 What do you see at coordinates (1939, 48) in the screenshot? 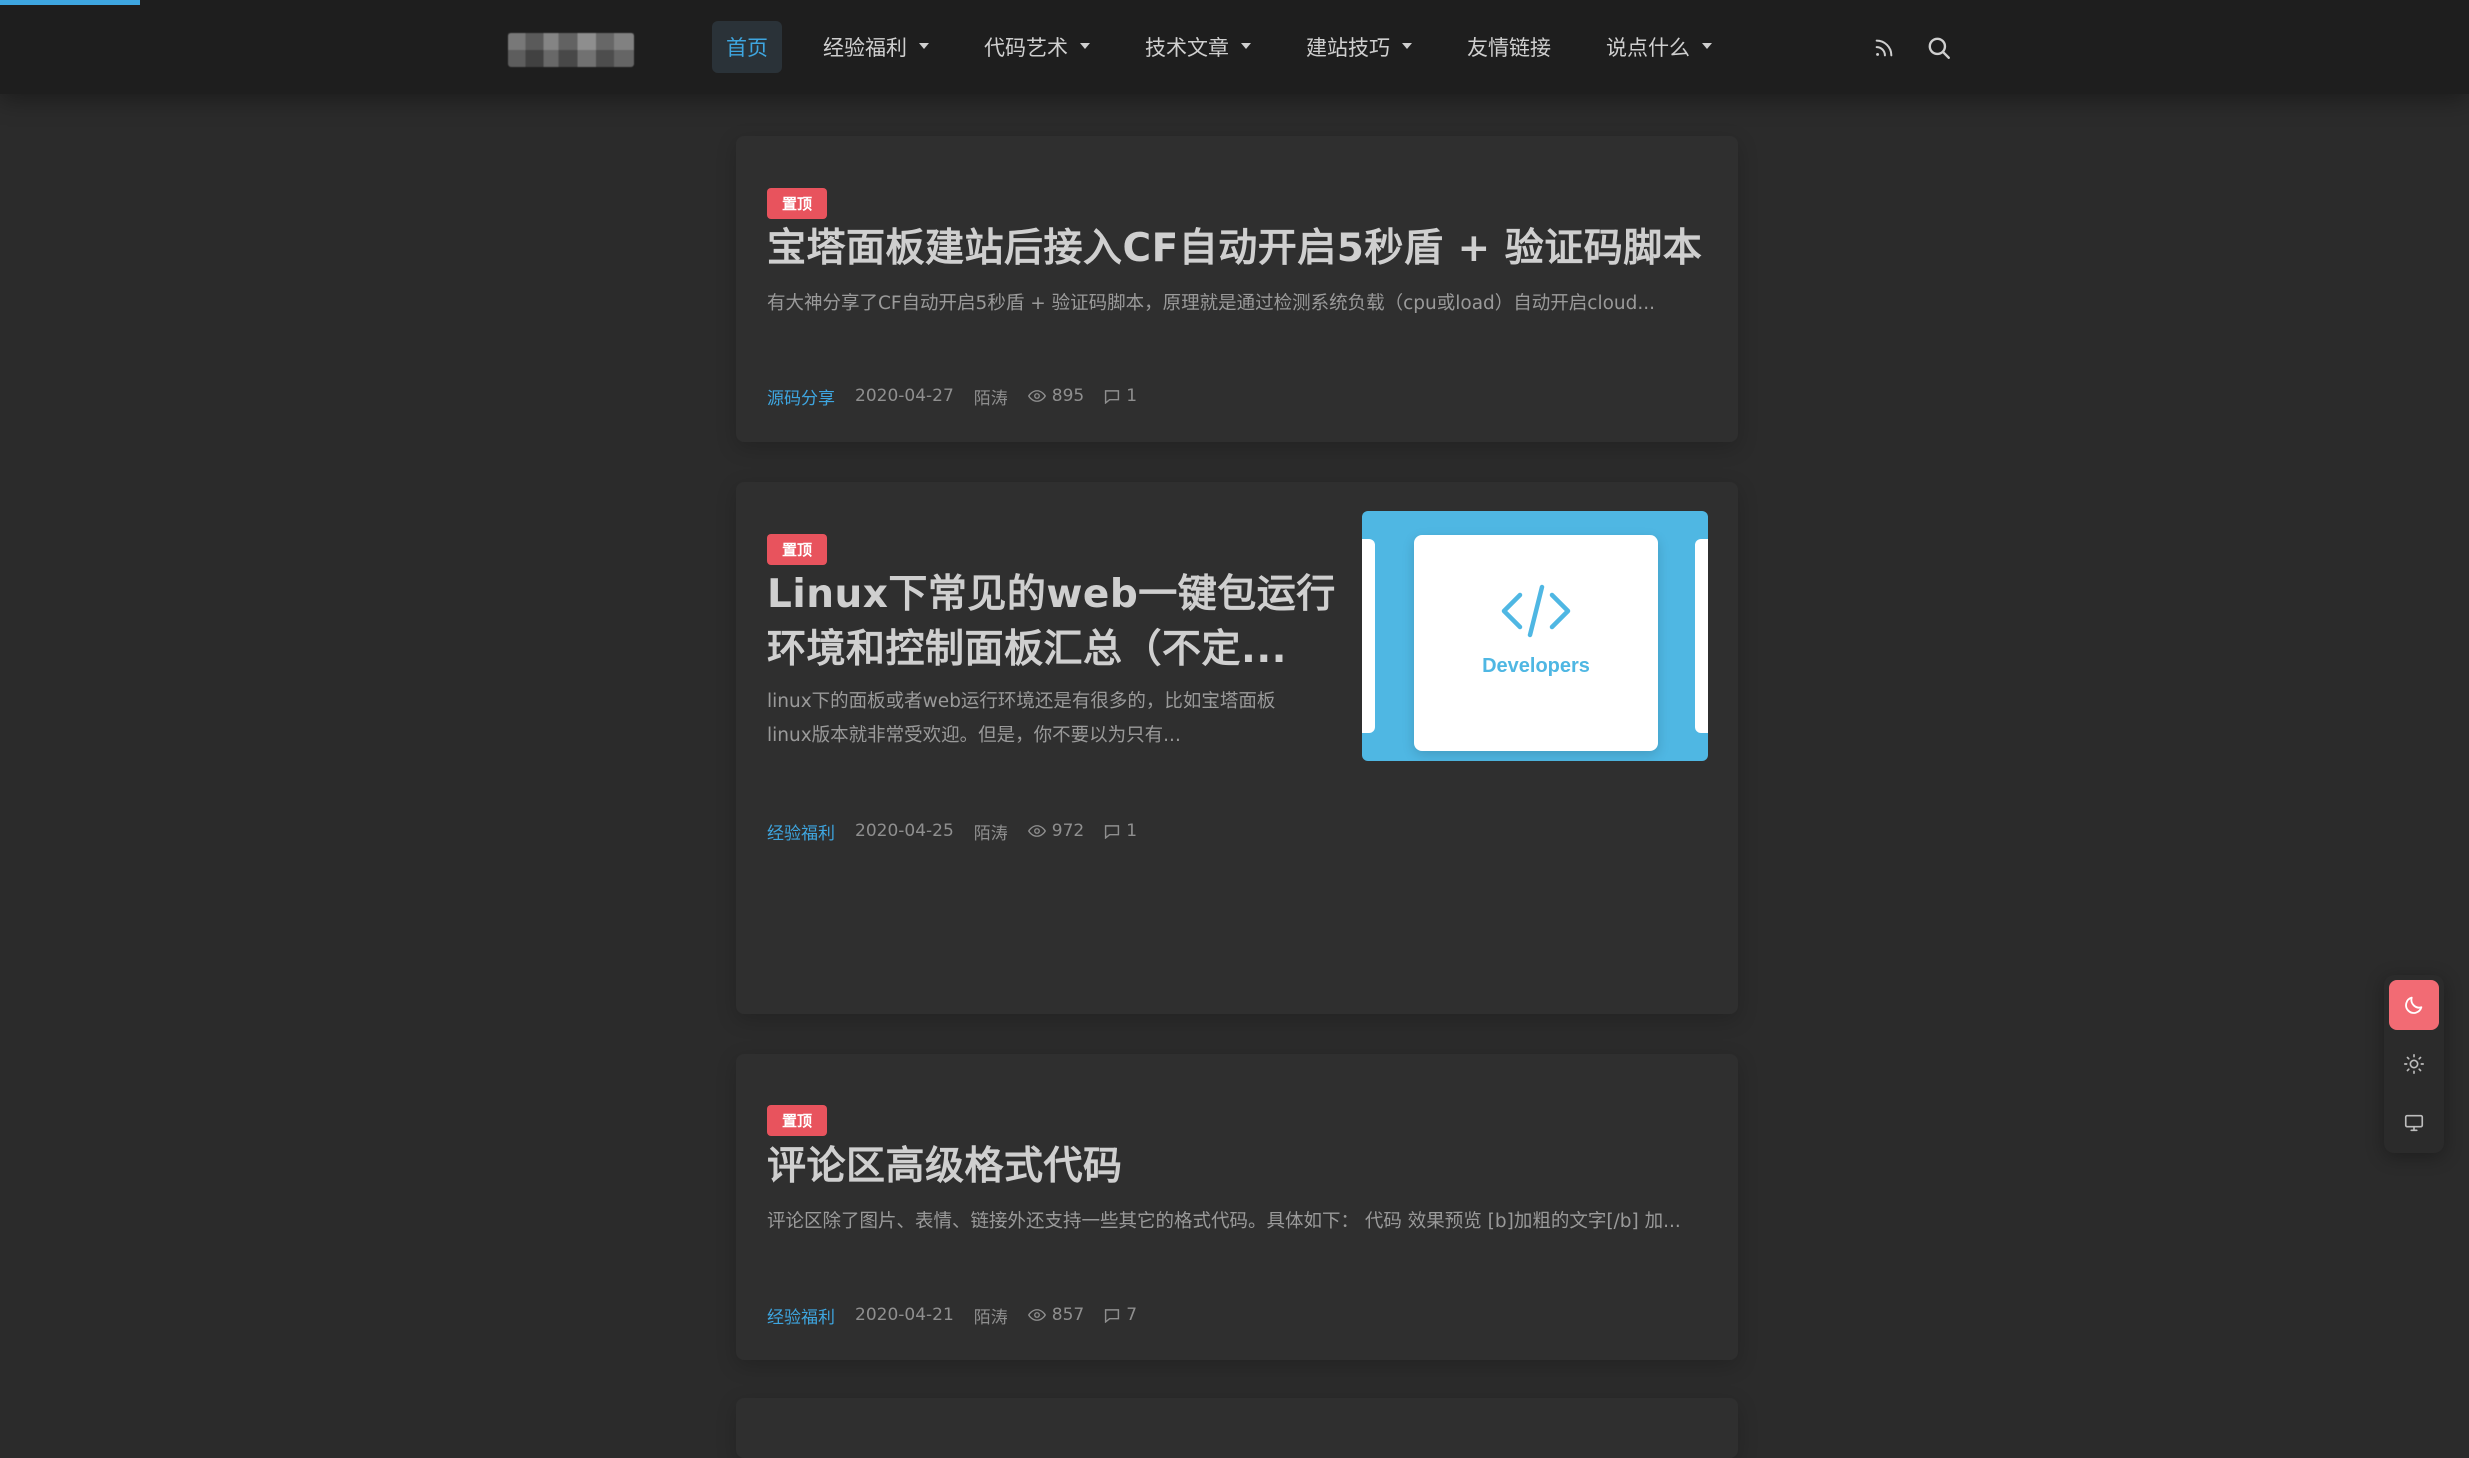
I see `search-icon` at bounding box center [1939, 48].